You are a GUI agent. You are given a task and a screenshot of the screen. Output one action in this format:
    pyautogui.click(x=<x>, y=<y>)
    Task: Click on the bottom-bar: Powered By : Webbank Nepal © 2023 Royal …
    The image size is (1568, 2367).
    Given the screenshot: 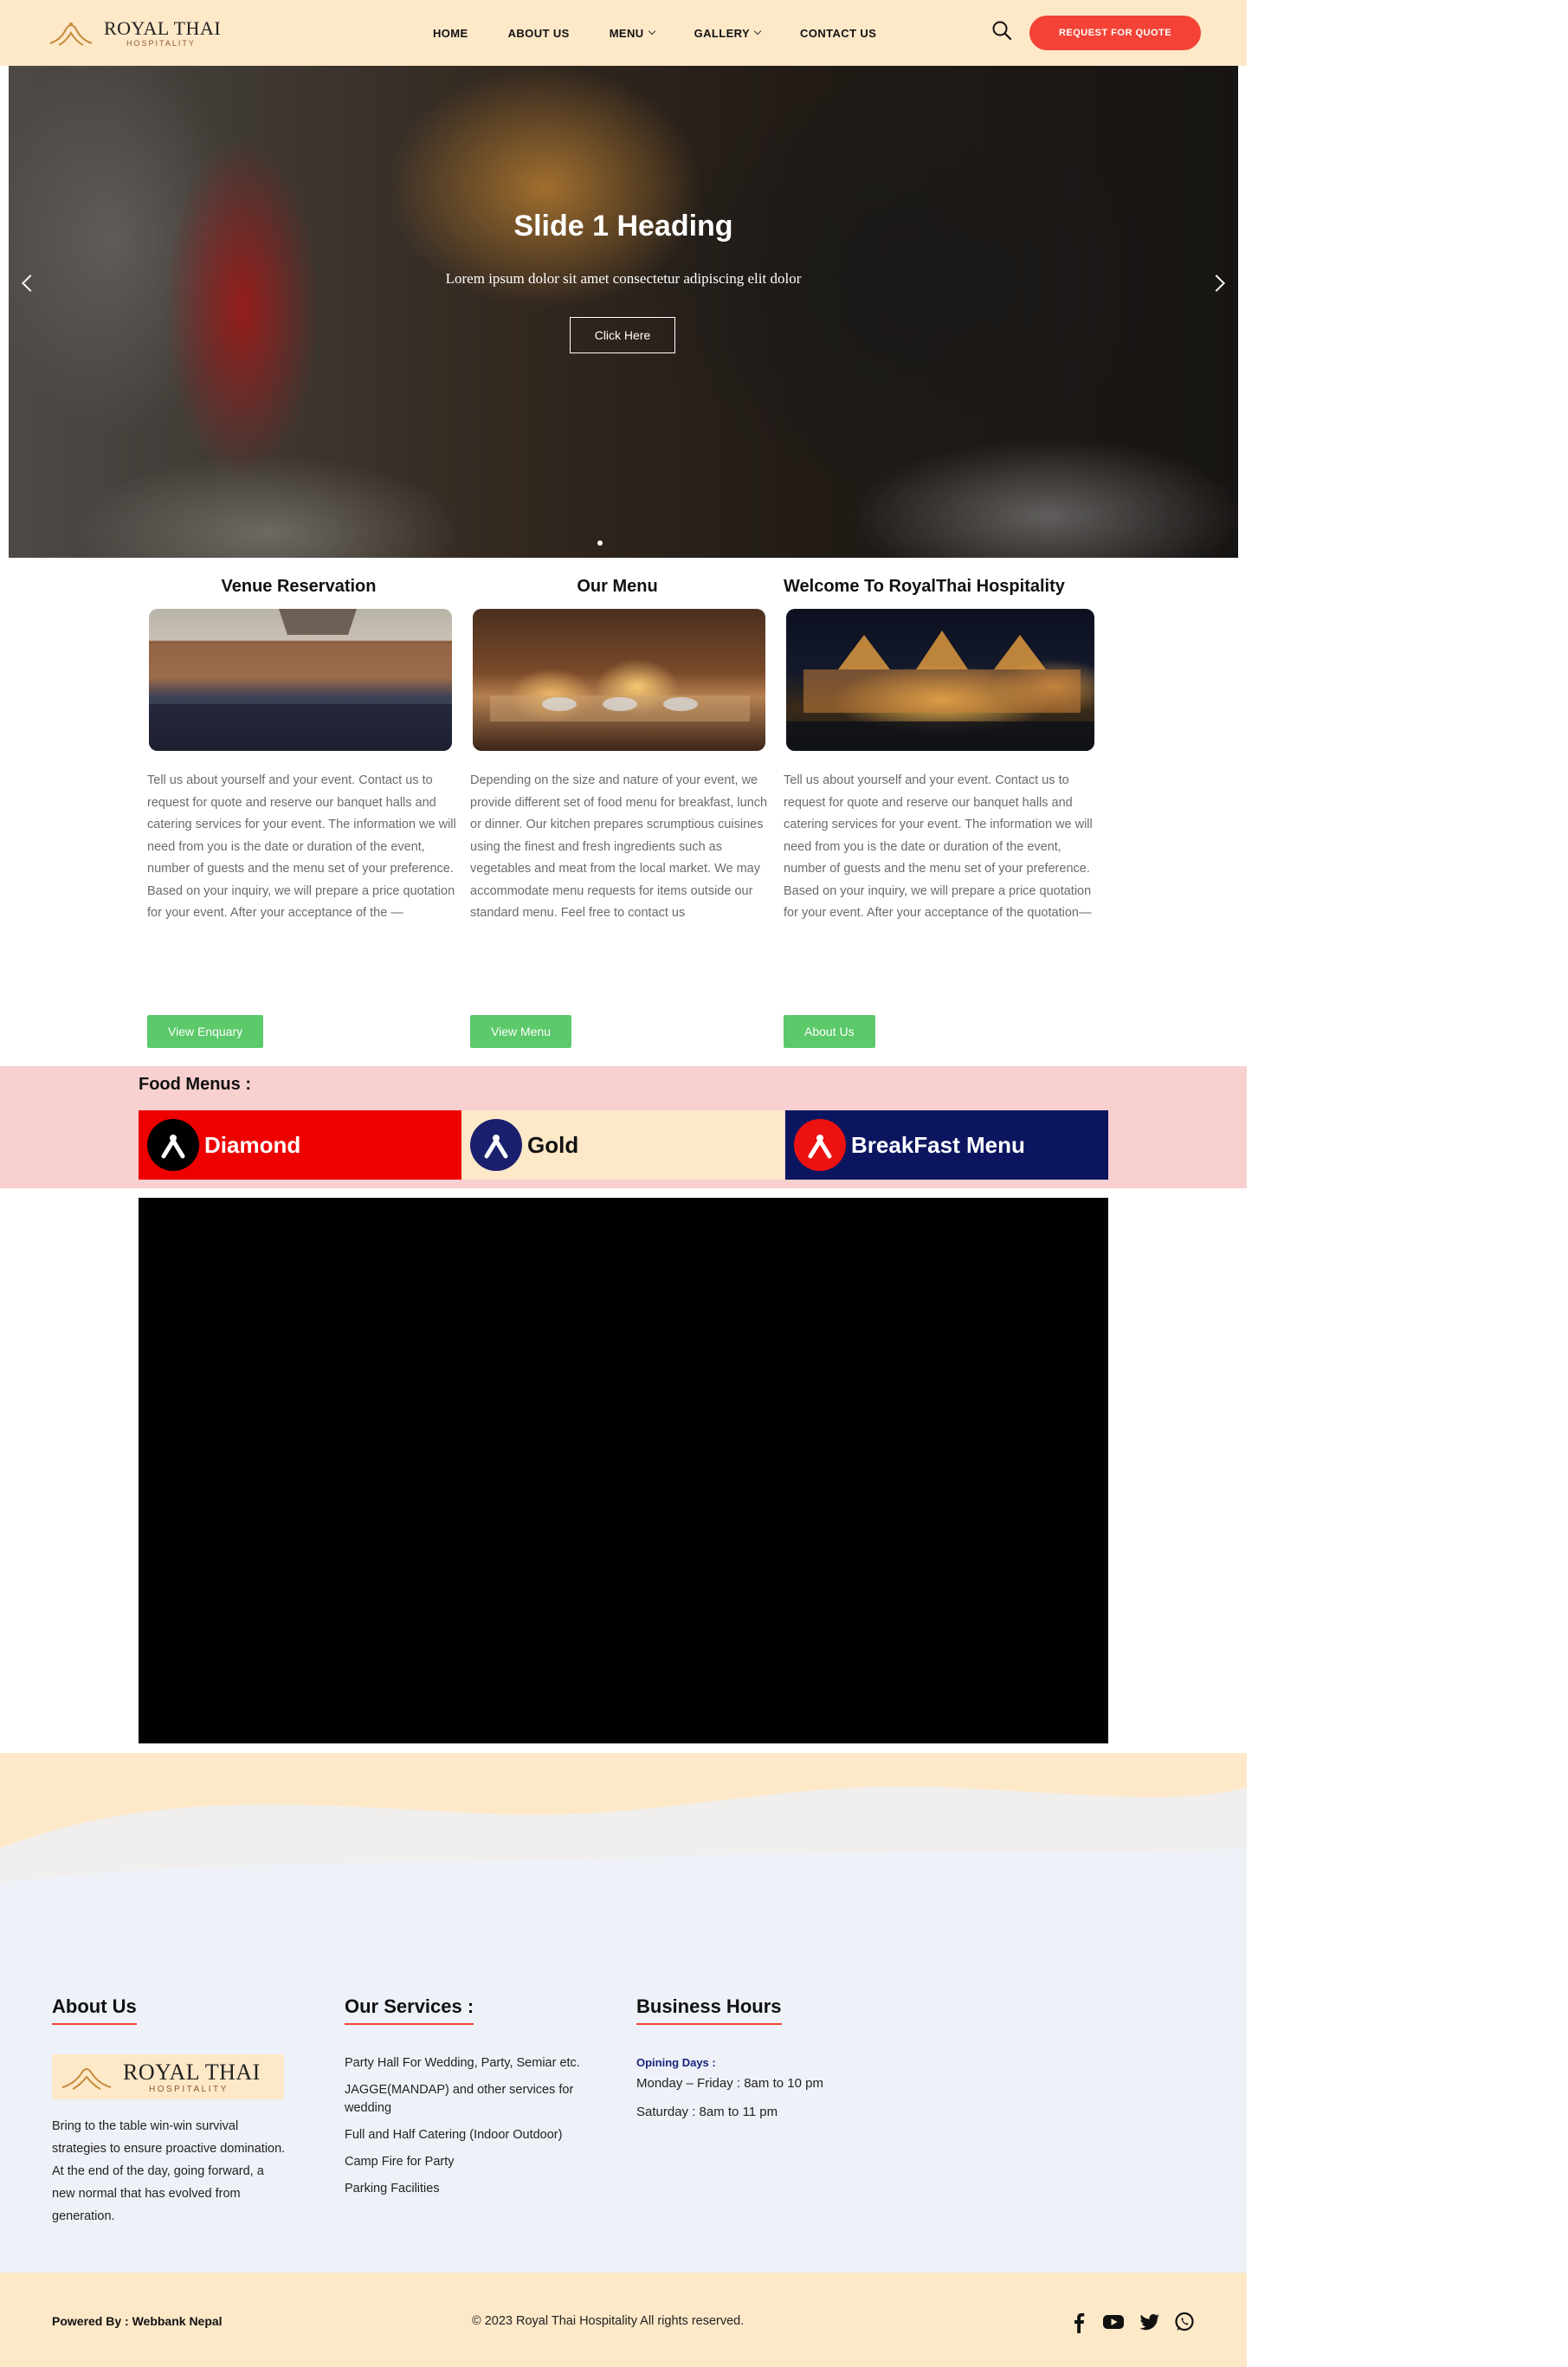 What is the action you would take?
    pyautogui.click(x=624, y=2320)
    